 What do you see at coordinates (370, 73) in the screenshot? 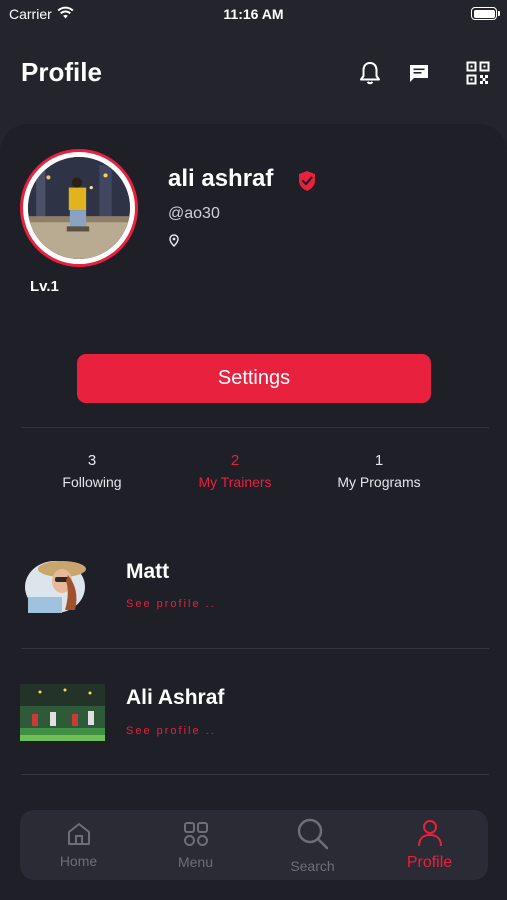
I see `bell-icon` at bounding box center [370, 73].